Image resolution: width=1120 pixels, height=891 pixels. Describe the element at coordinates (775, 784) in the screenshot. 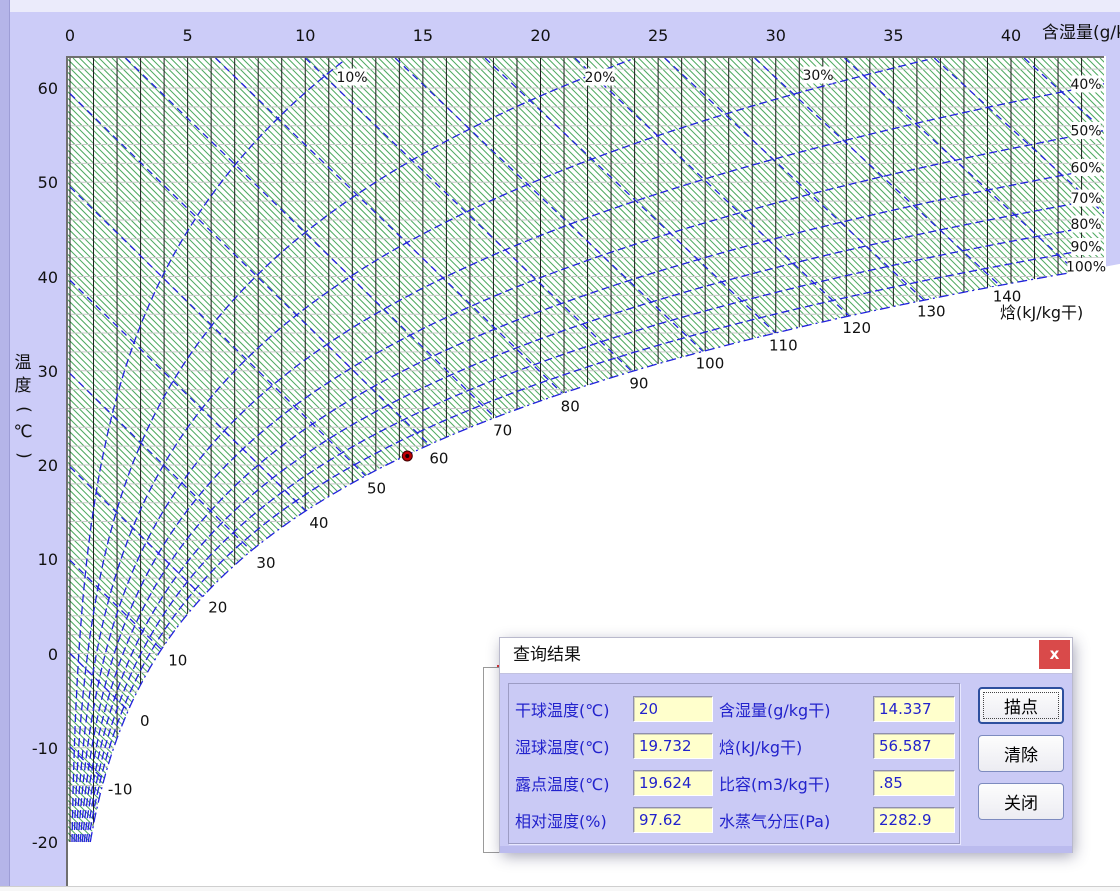

I see `field-label: 比容(m3/kg干)` at that location.